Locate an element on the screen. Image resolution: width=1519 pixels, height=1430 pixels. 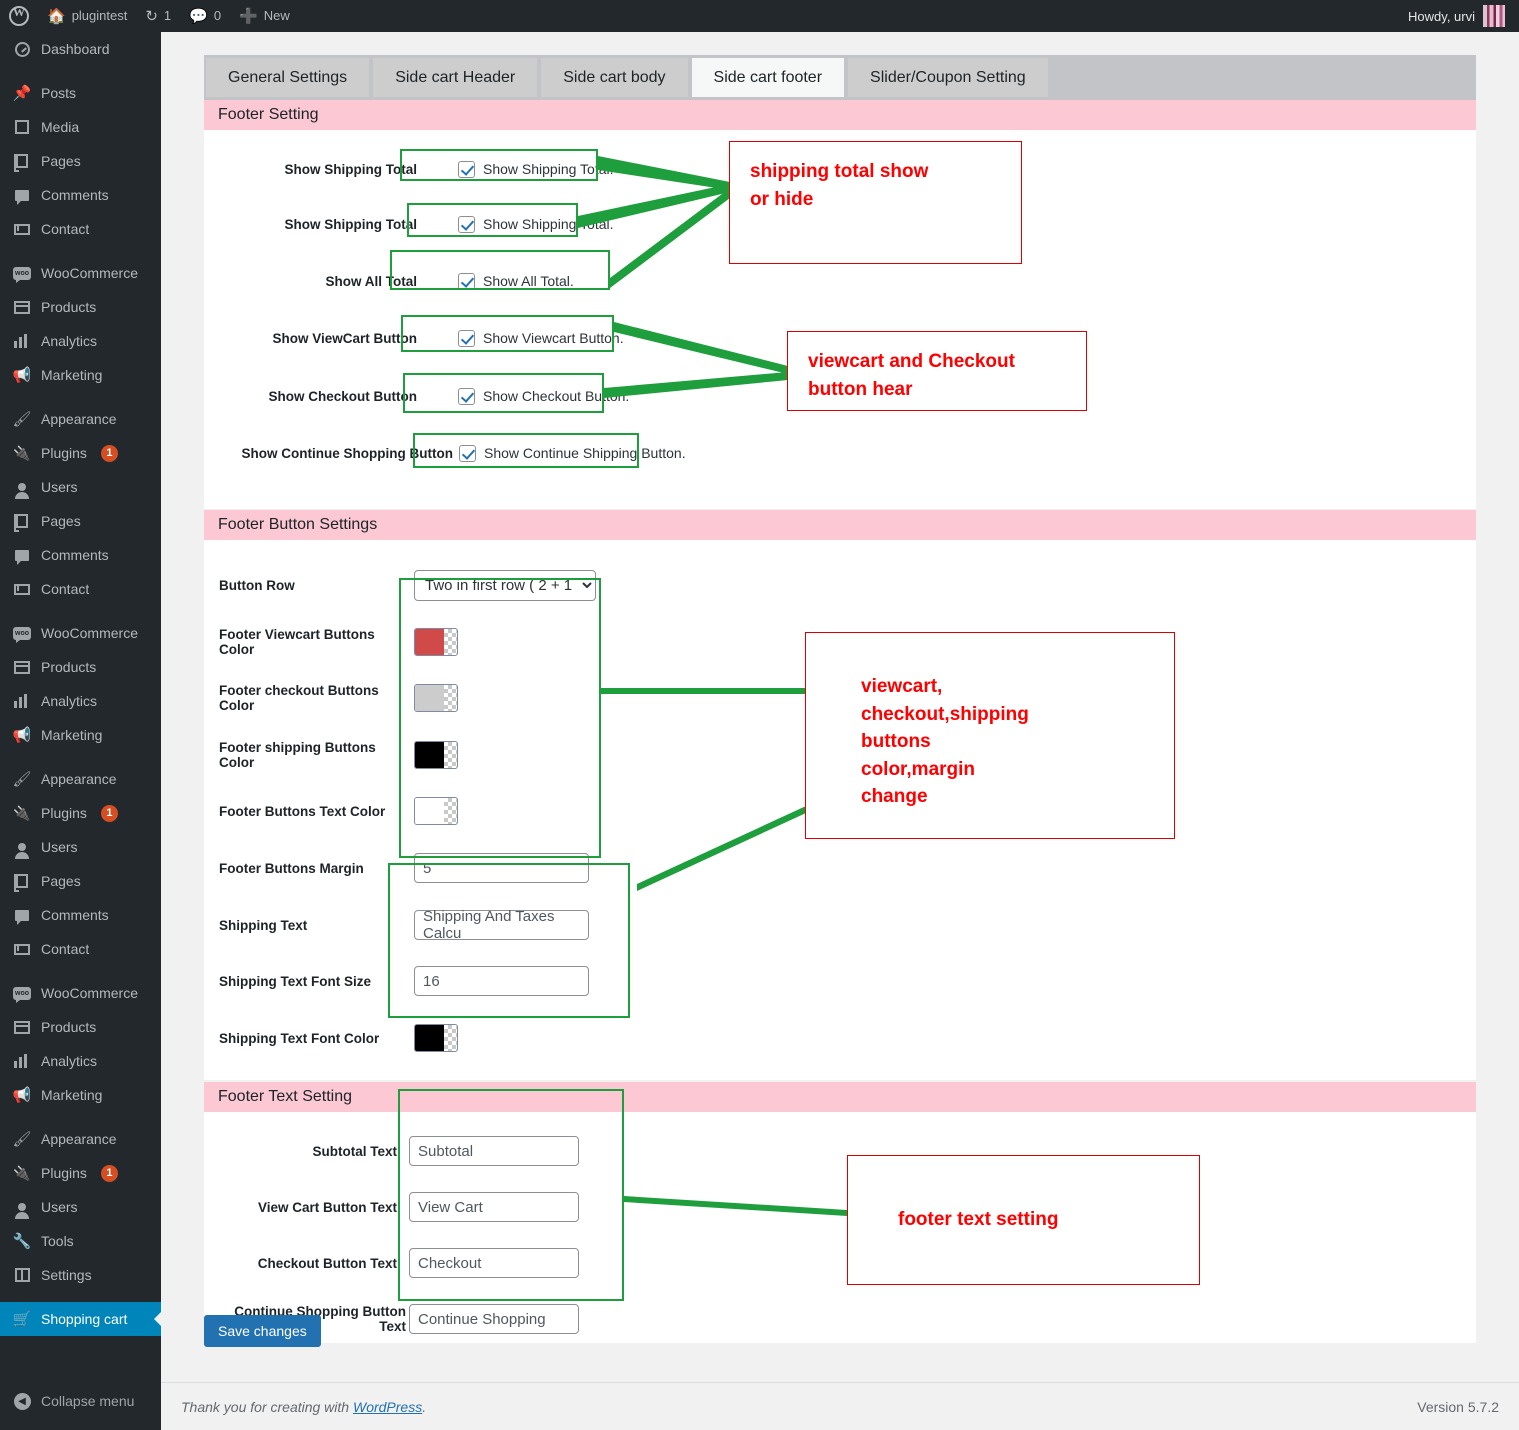
sidebar-item-label: Dashboard is located at coordinates (75, 49).